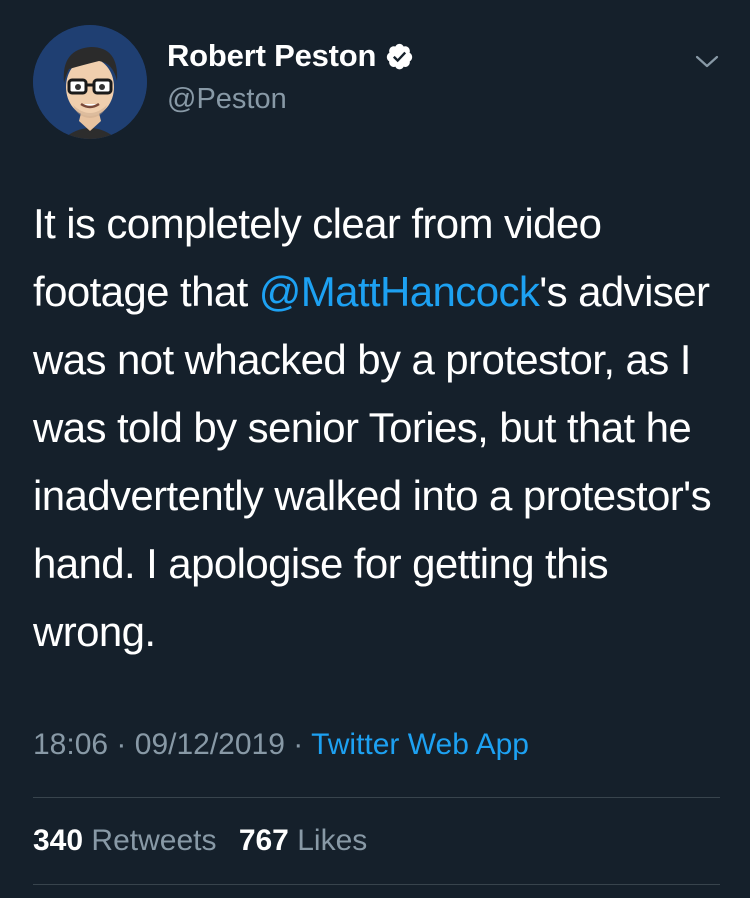 Image resolution: width=750 pixels, height=898 pixels. Describe the element at coordinates (70, 744) in the screenshot. I see `tweet-time: 18:06` at that location.